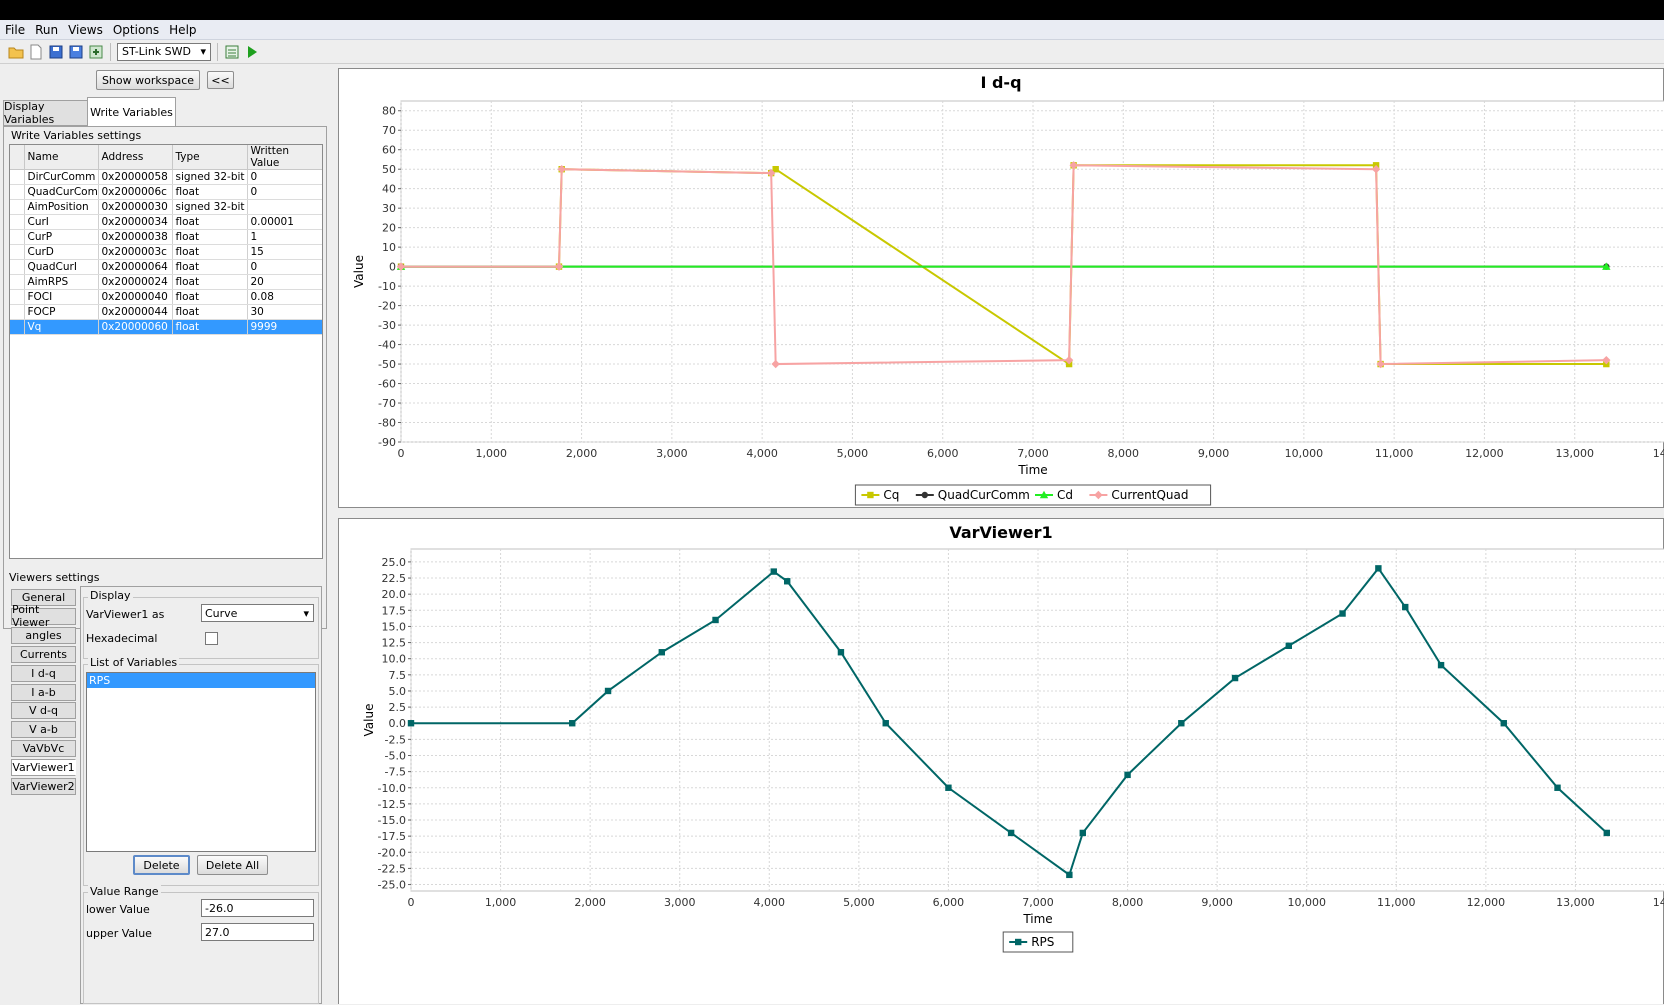 The height and width of the screenshot is (1005, 1664). I want to click on y-tick-label: -90, so click(387, 442).